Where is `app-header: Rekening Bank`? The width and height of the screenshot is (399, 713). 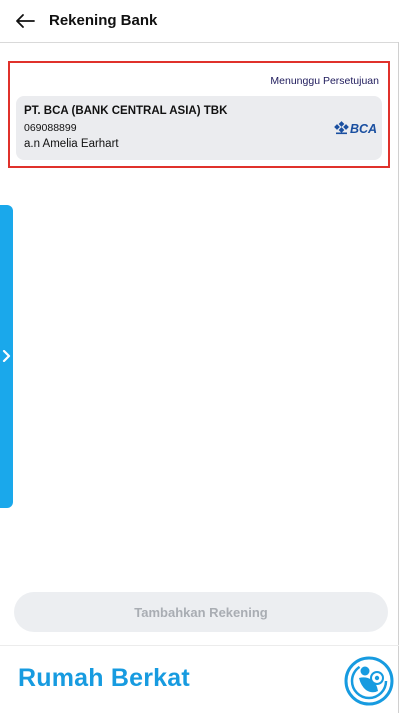 app-header: Rekening Bank is located at coordinates (199, 21).